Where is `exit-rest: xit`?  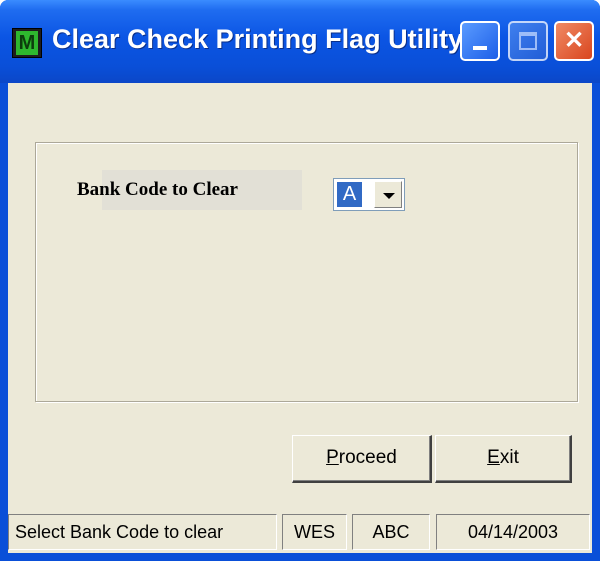
exit-rest: xit is located at coordinates (509, 457).